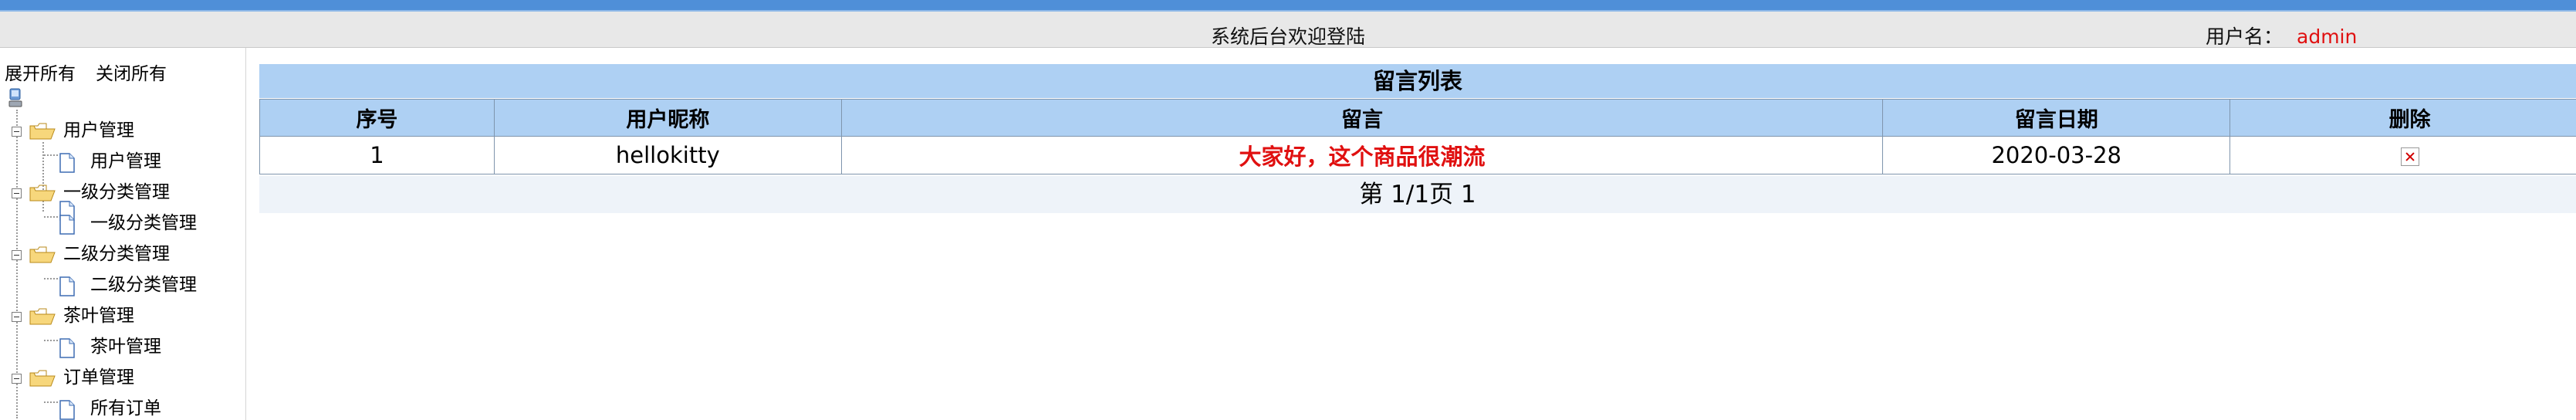 The image size is (2576, 420). I want to click on tree-controls: 展开所有 关闭所有, so click(96, 72).